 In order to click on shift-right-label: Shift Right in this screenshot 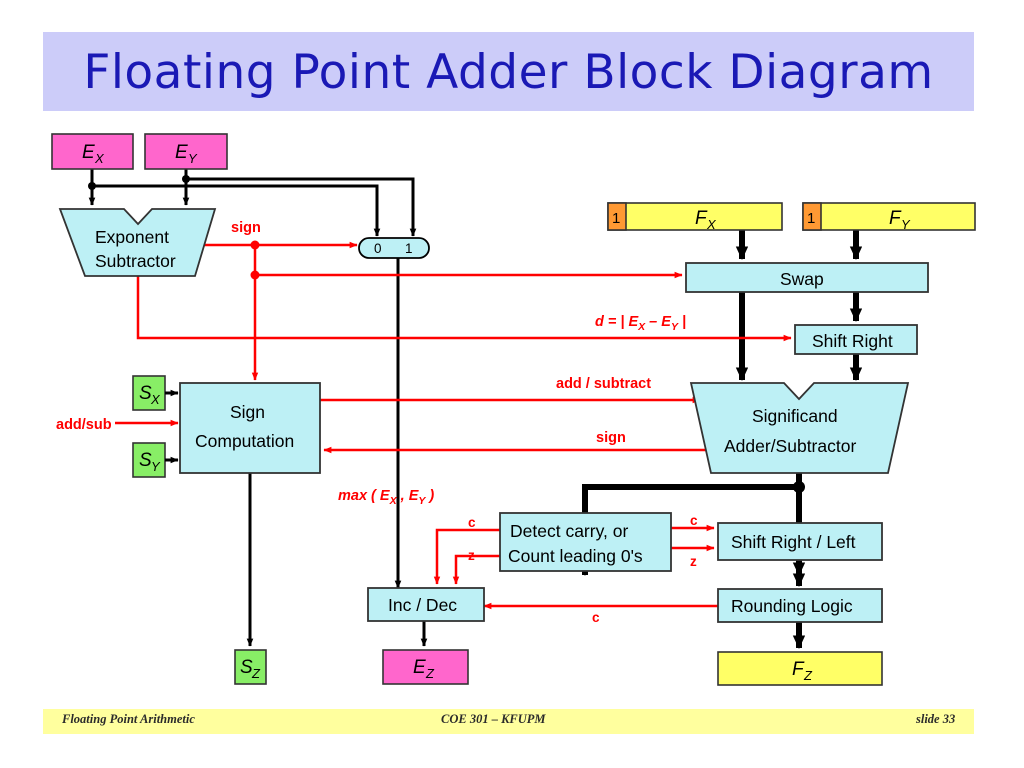, I will do `click(852, 341)`.